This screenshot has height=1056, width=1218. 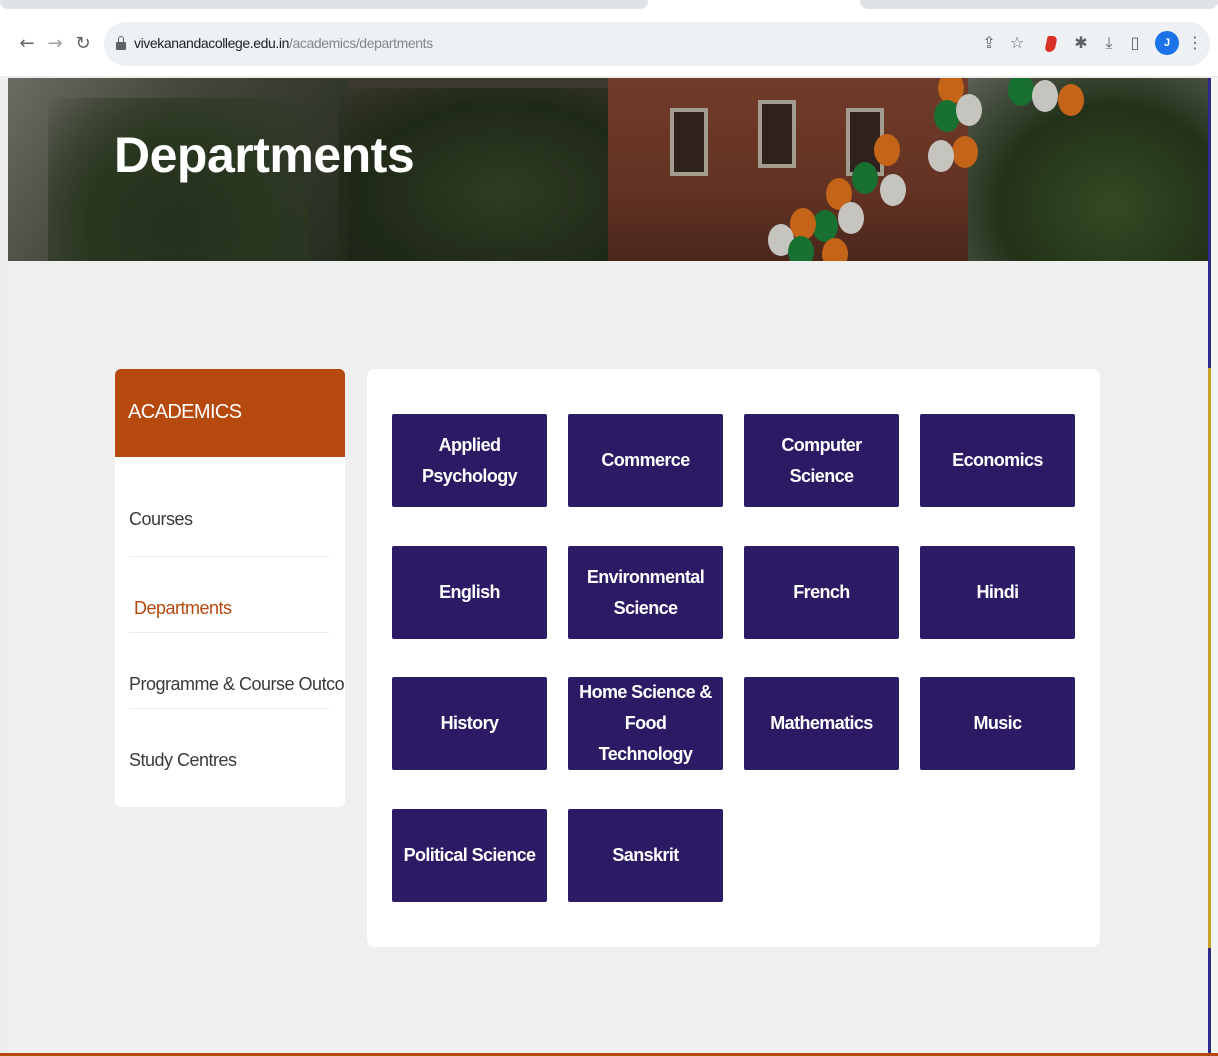 I want to click on profile-avatar: J, so click(x=1167, y=43).